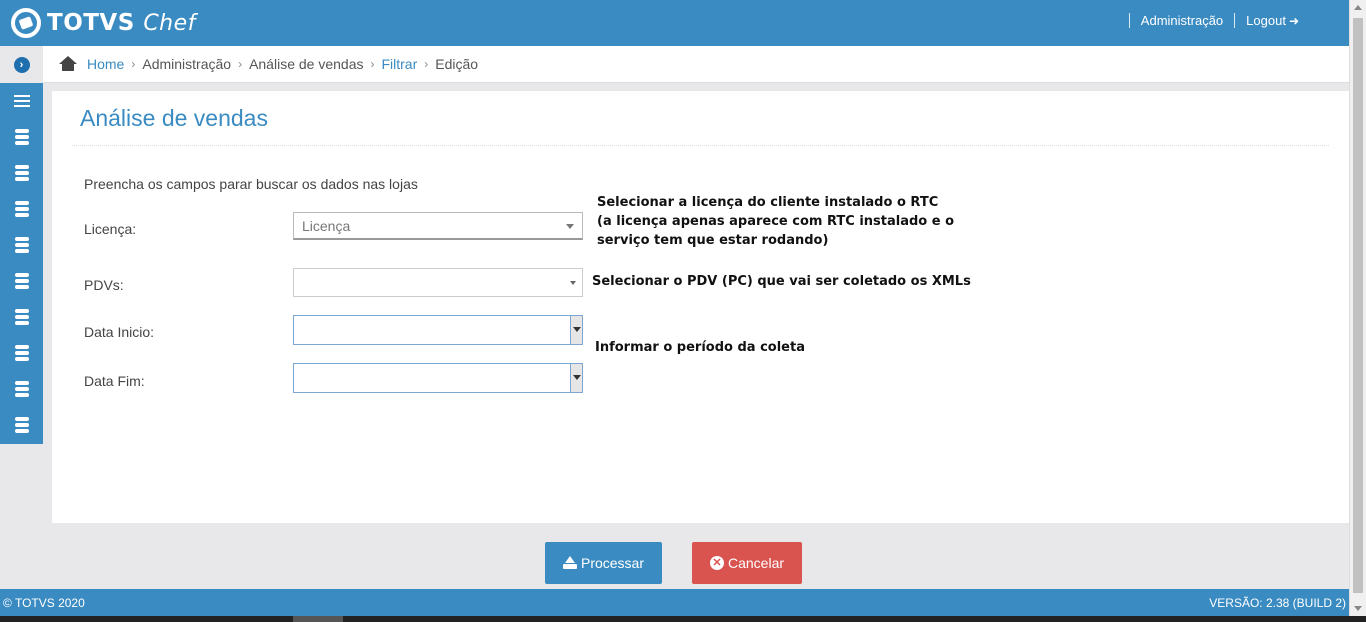 The image size is (1366, 622). What do you see at coordinates (44, 603) in the screenshot?
I see `copyright-text: © TOTVS 2020` at bounding box center [44, 603].